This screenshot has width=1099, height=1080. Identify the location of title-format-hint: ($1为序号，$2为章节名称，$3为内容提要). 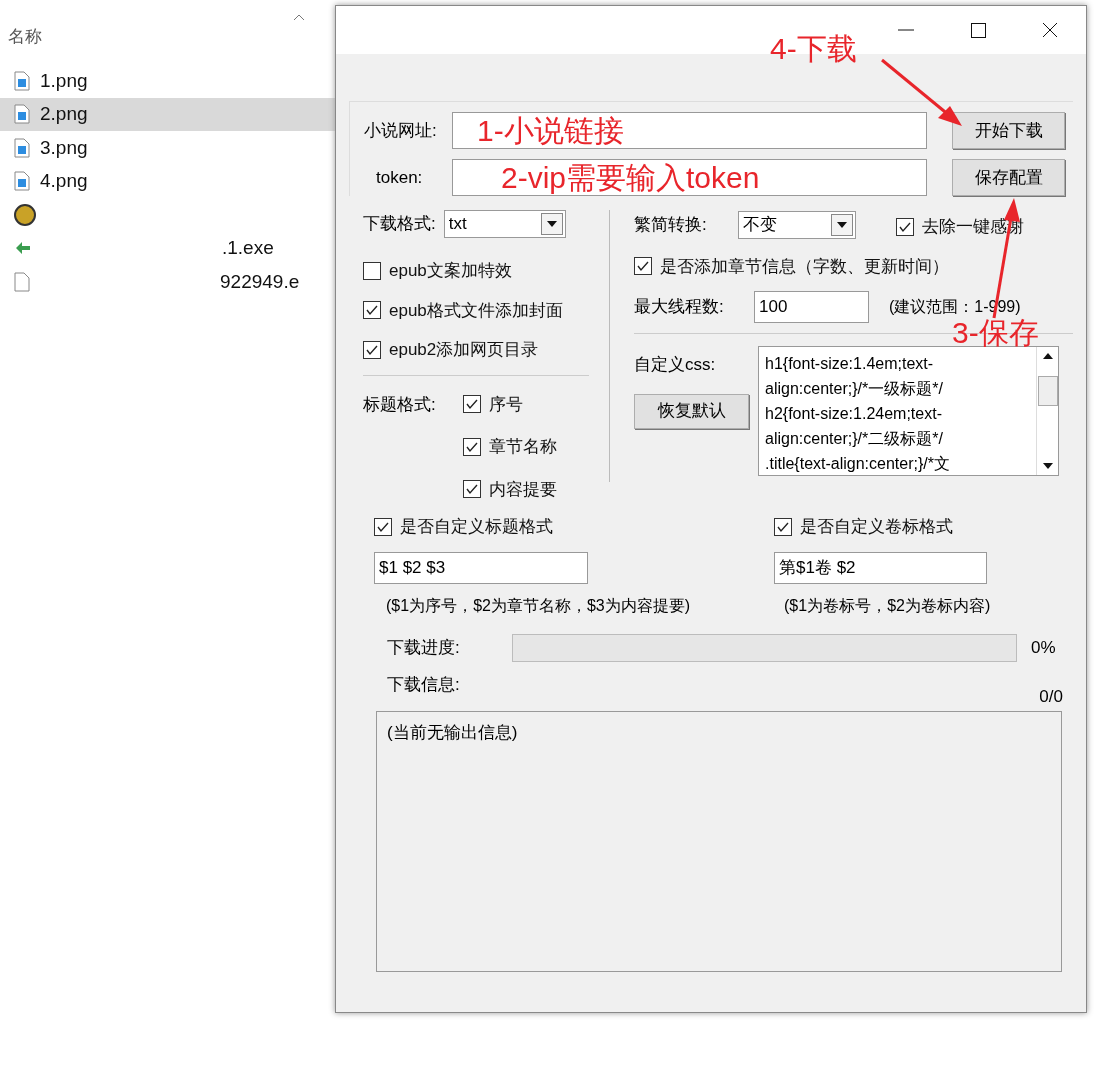
(539, 605).